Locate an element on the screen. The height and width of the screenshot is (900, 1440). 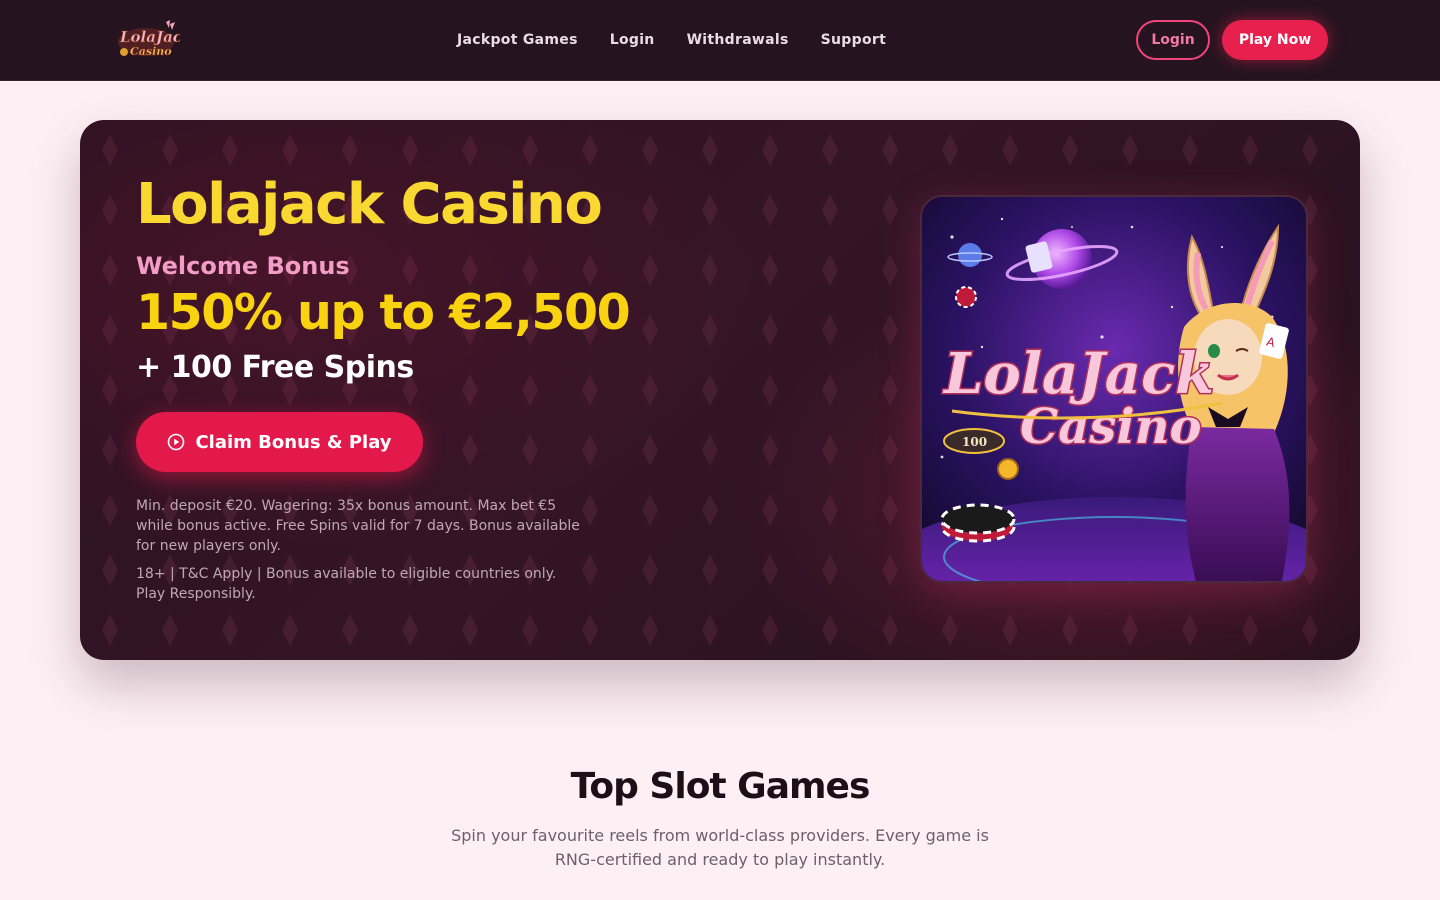
claim-bonus-button: Claim Bonus & Play is located at coordinates (279, 442).